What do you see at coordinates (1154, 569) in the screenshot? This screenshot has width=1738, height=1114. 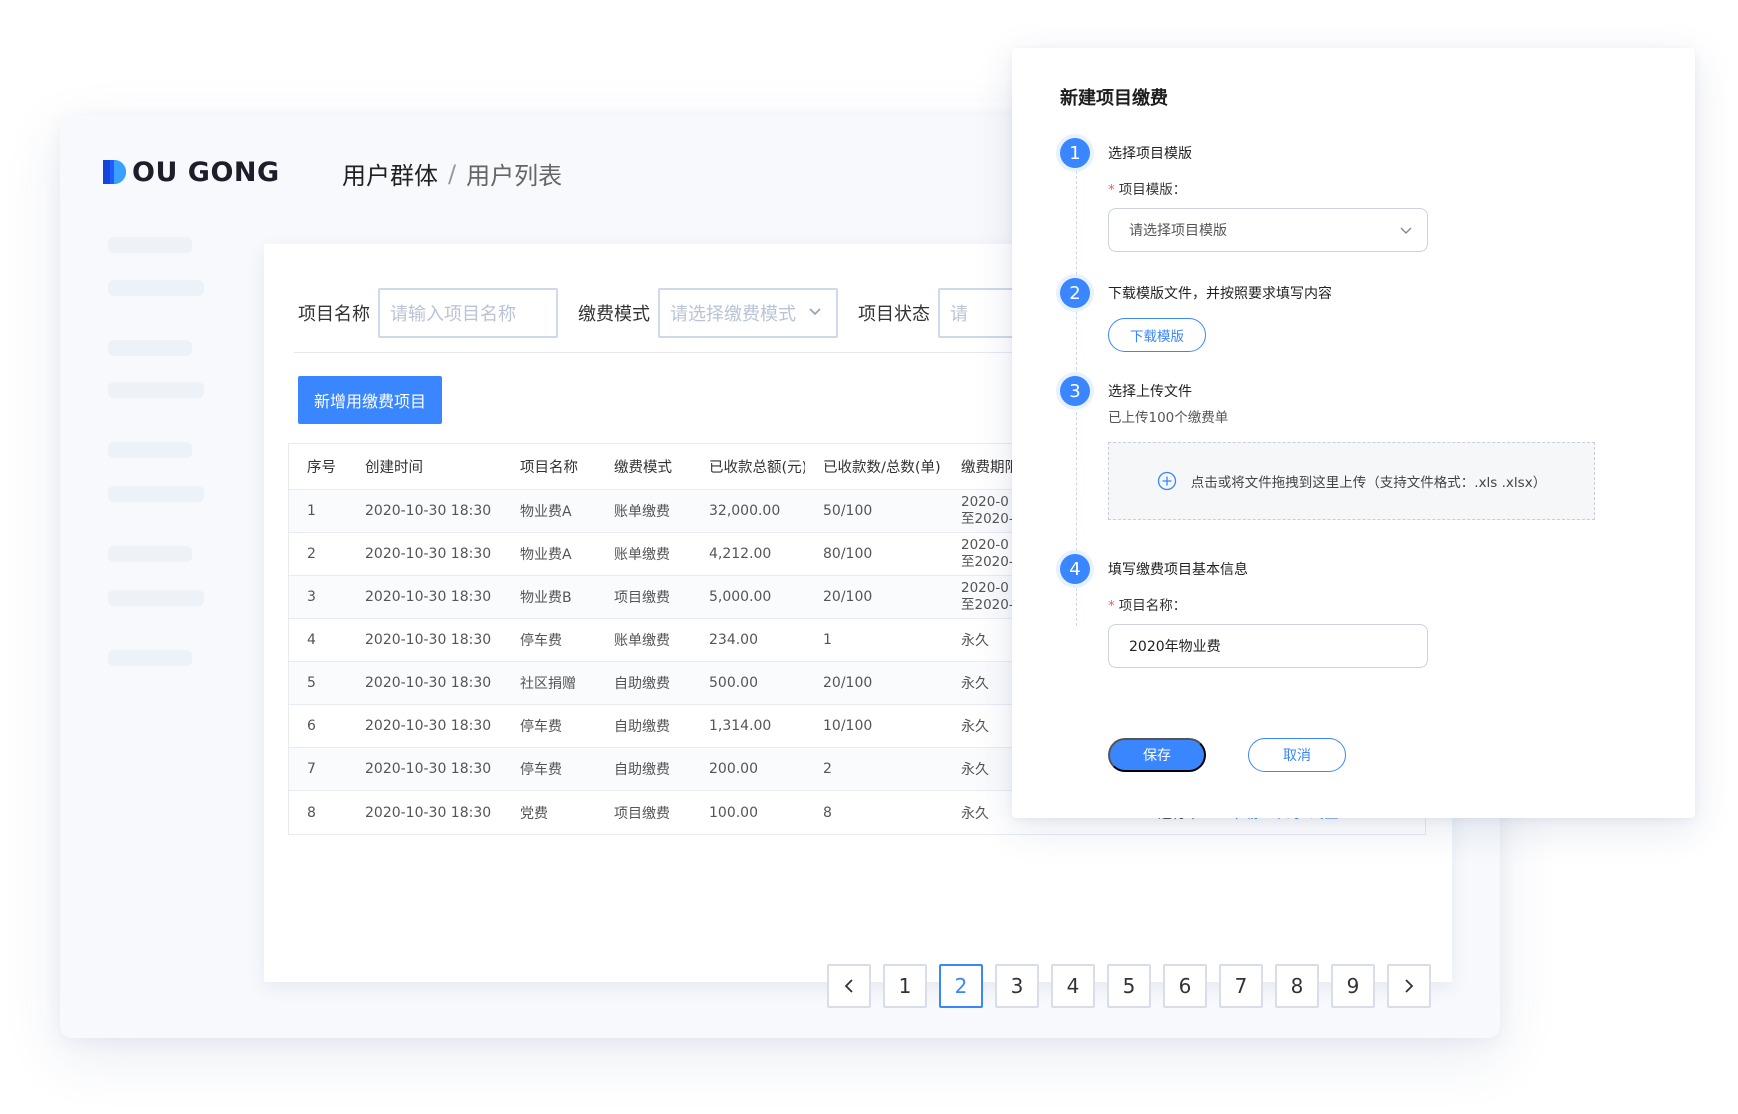 I see `step-4: 4 填写缴费项目基本信息` at bounding box center [1154, 569].